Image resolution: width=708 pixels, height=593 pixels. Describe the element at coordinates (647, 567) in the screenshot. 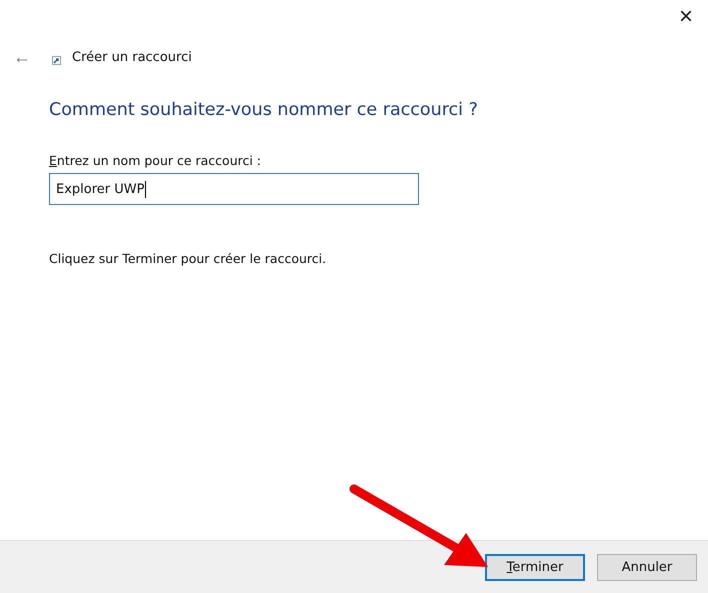

I see `cancel-button: Annuler` at that location.